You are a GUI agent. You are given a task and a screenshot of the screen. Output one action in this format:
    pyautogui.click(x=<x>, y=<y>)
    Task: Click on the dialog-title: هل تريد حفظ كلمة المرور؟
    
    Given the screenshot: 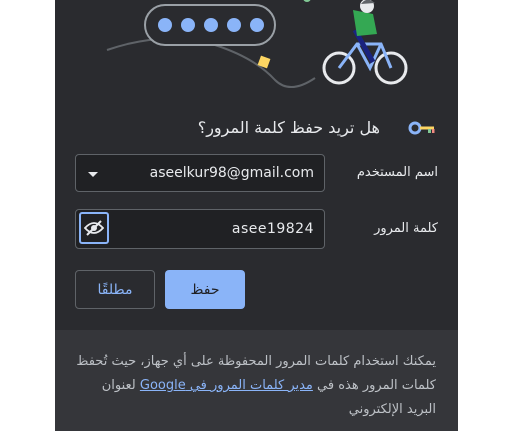 What is the action you would take?
    pyautogui.click(x=288, y=127)
    